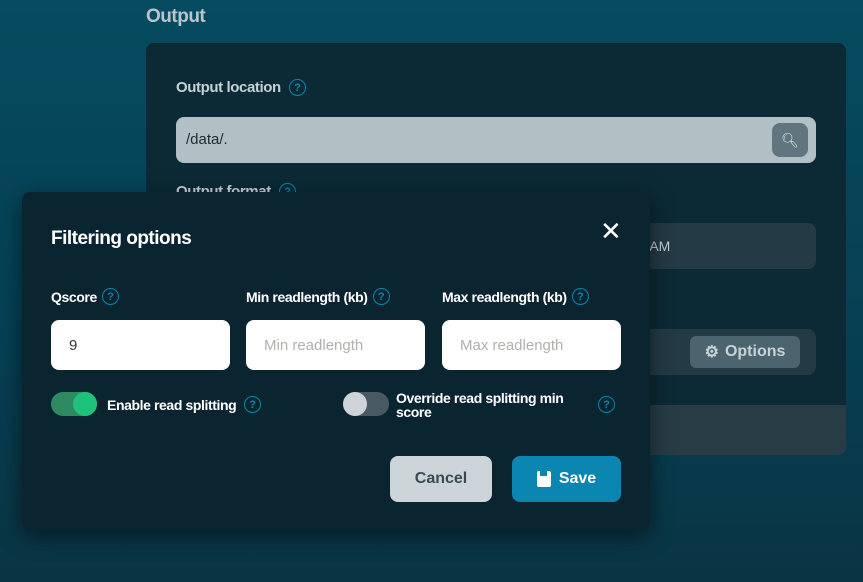 This screenshot has width=863, height=582. What do you see at coordinates (441, 479) in the screenshot?
I see `cancel-button: Cancel` at bounding box center [441, 479].